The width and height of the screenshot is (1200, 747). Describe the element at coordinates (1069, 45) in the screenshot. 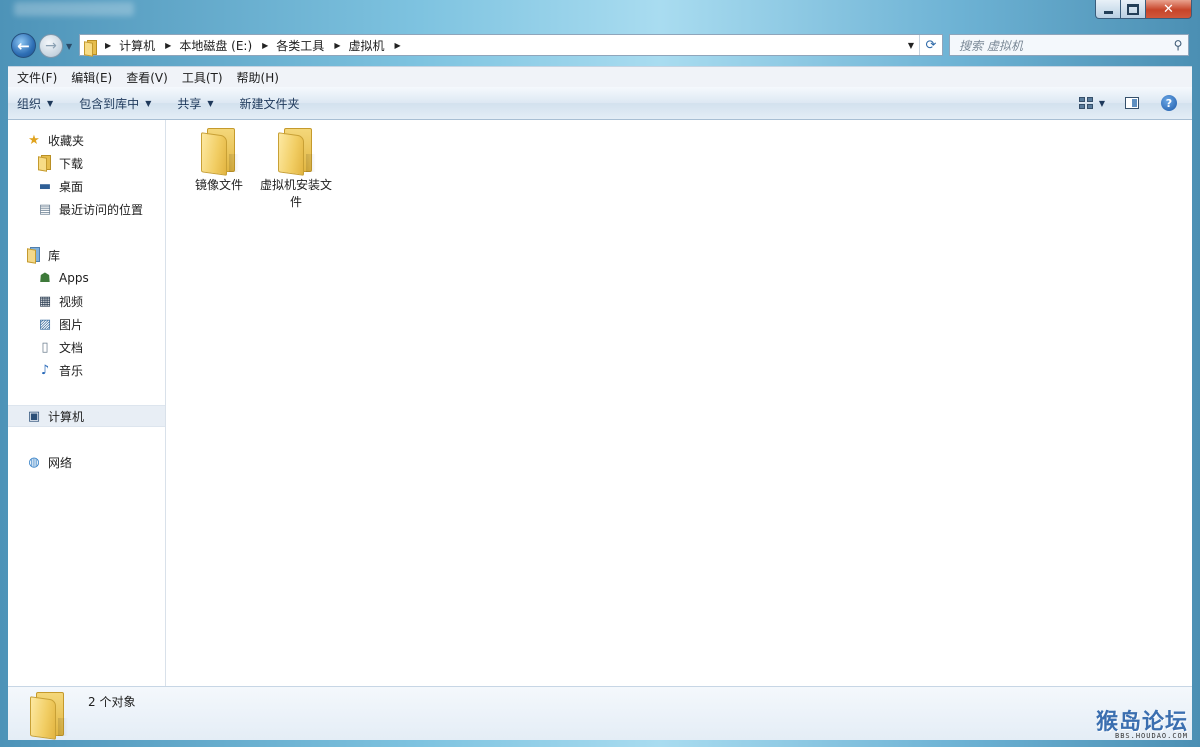

I see `search-input: 搜索 虚拟机 ⚲` at that location.